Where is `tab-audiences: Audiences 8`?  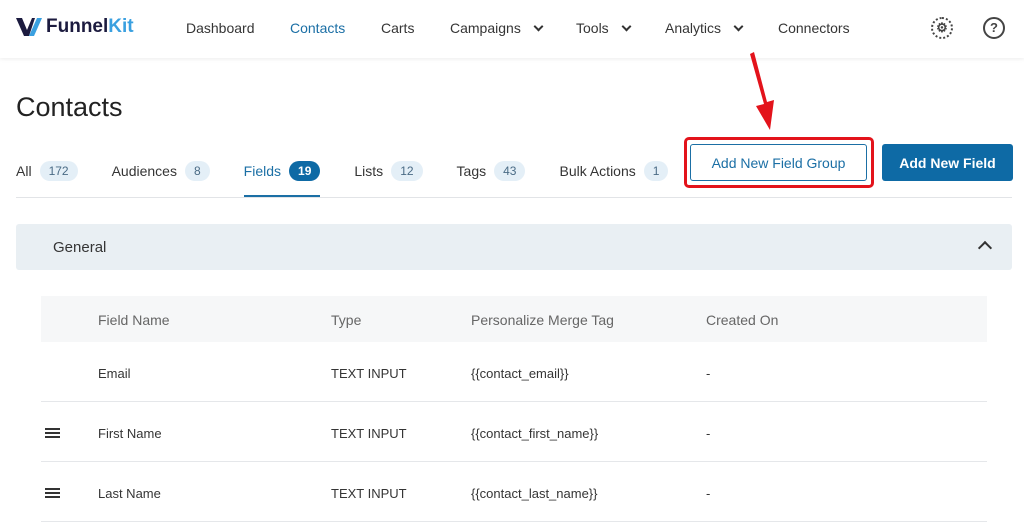 tab-audiences: Audiences 8 is located at coordinates (161, 171).